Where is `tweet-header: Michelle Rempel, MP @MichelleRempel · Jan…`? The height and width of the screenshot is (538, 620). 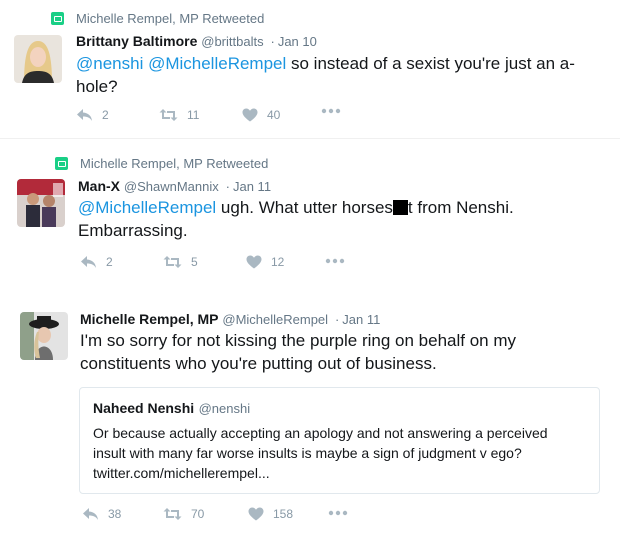 tweet-header: Michelle Rempel, MP @MichelleRempel · Jan… is located at coordinates (230, 319).